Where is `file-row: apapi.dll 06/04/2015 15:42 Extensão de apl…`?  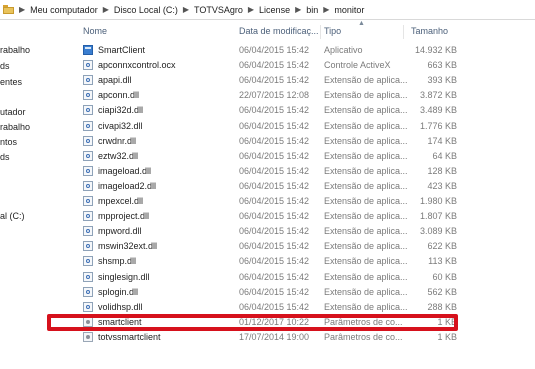
file-row: apapi.dll 06/04/2015 15:42 Extensão de apl… is located at coordinates (255, 80).